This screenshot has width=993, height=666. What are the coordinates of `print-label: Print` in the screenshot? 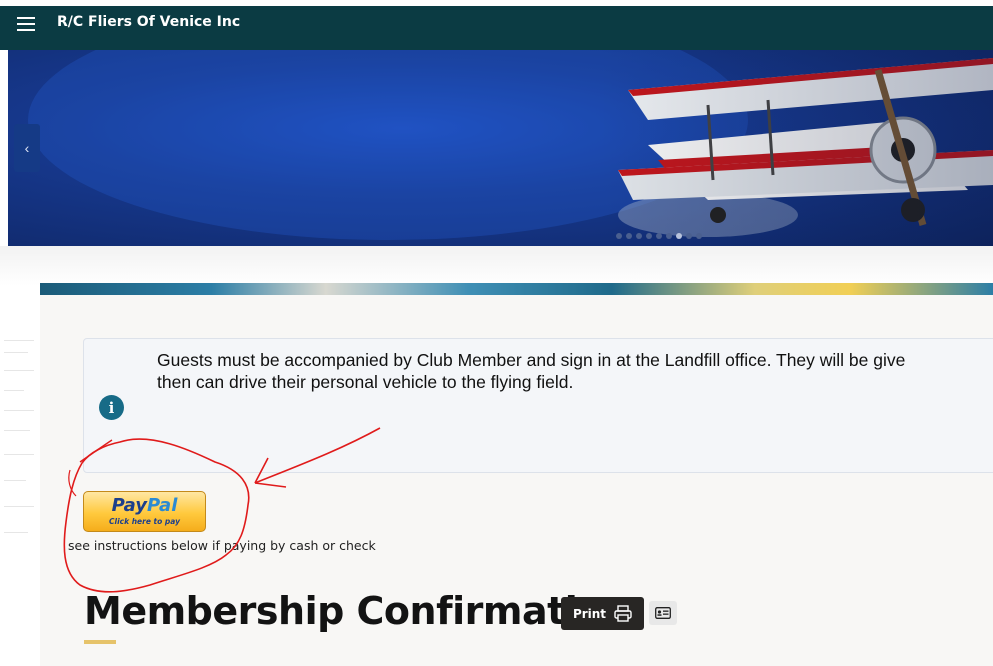 It's located at (589, 613).